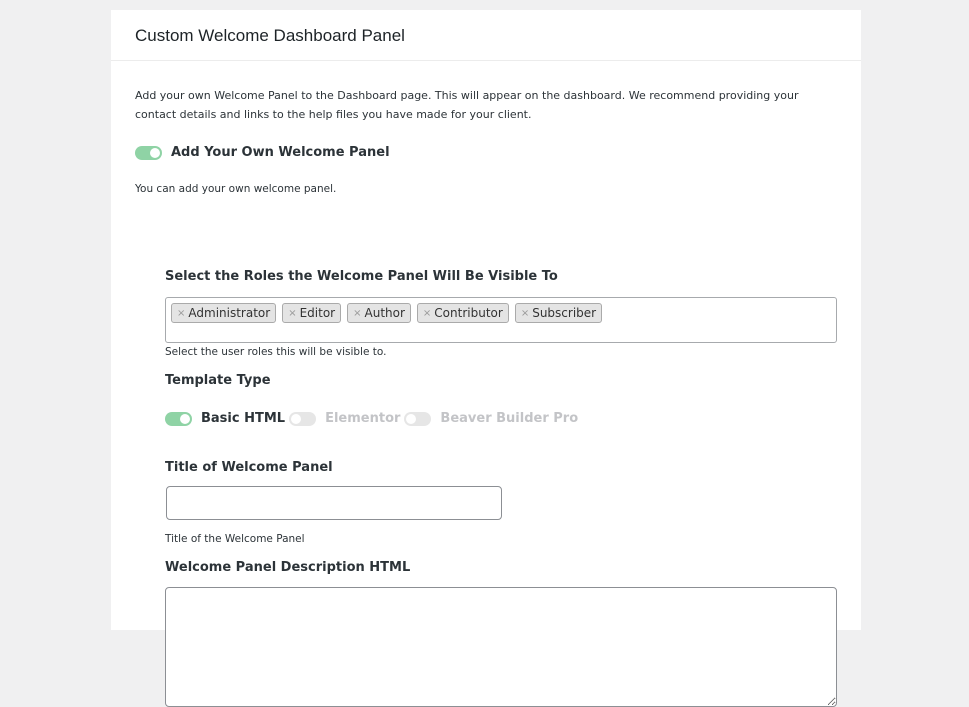  I want to click on enable-welcome-panel-toggle, so click(148, 152).